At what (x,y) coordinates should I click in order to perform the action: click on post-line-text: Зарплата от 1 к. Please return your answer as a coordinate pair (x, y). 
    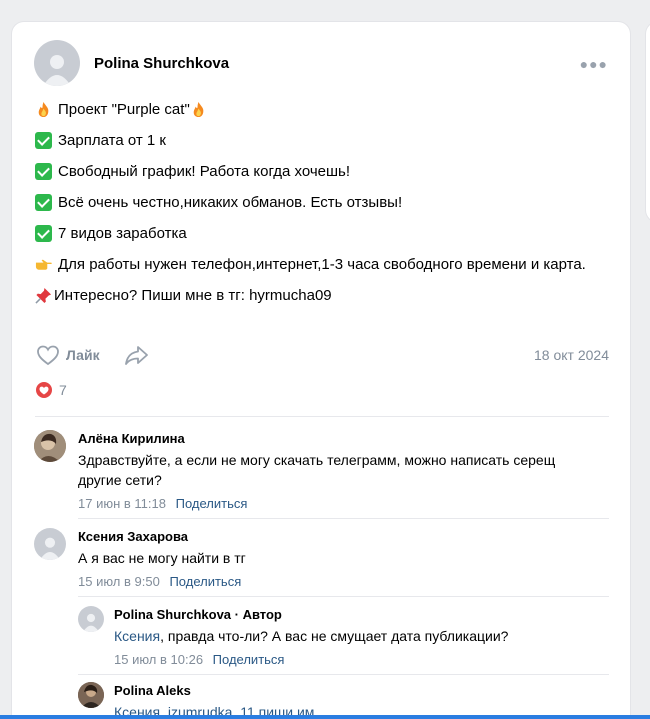
    Looking at the image, I should click on (112, 140).